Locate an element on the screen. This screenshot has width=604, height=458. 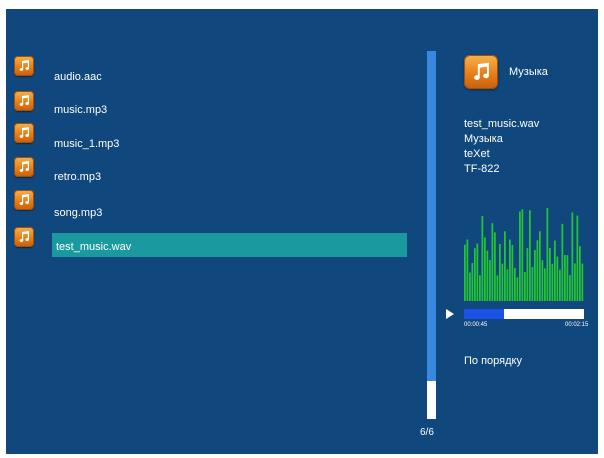
progress-fill is located at coordinates (484, 314).